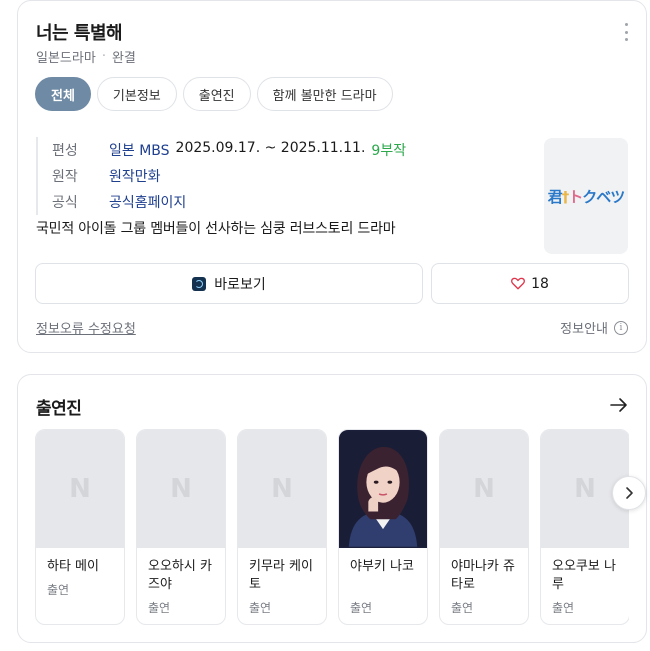  I want to click on like-button: 18, so click(530, 283).